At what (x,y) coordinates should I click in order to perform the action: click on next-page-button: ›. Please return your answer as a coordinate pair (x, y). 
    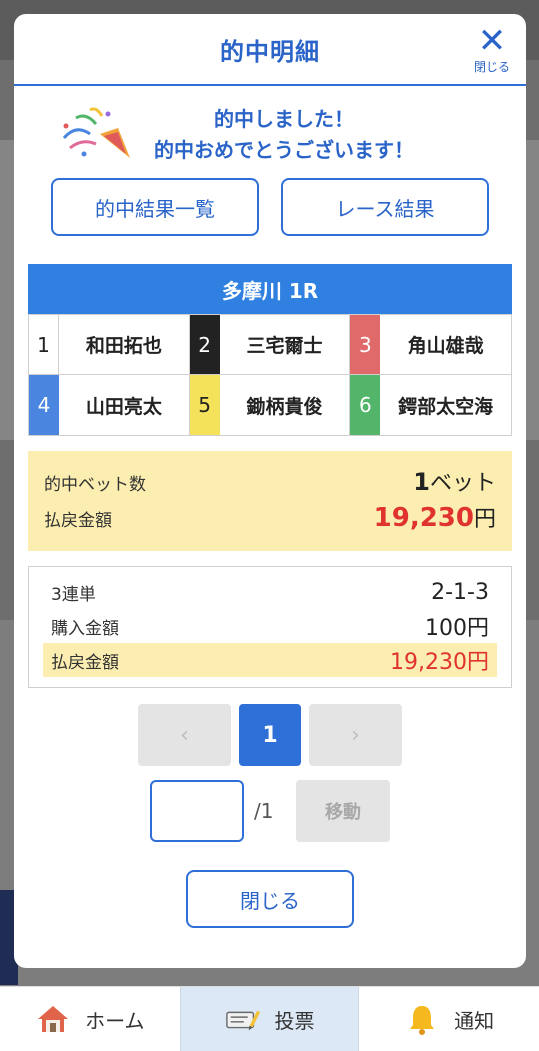
    Looking at the image, I should click on (355, 735).